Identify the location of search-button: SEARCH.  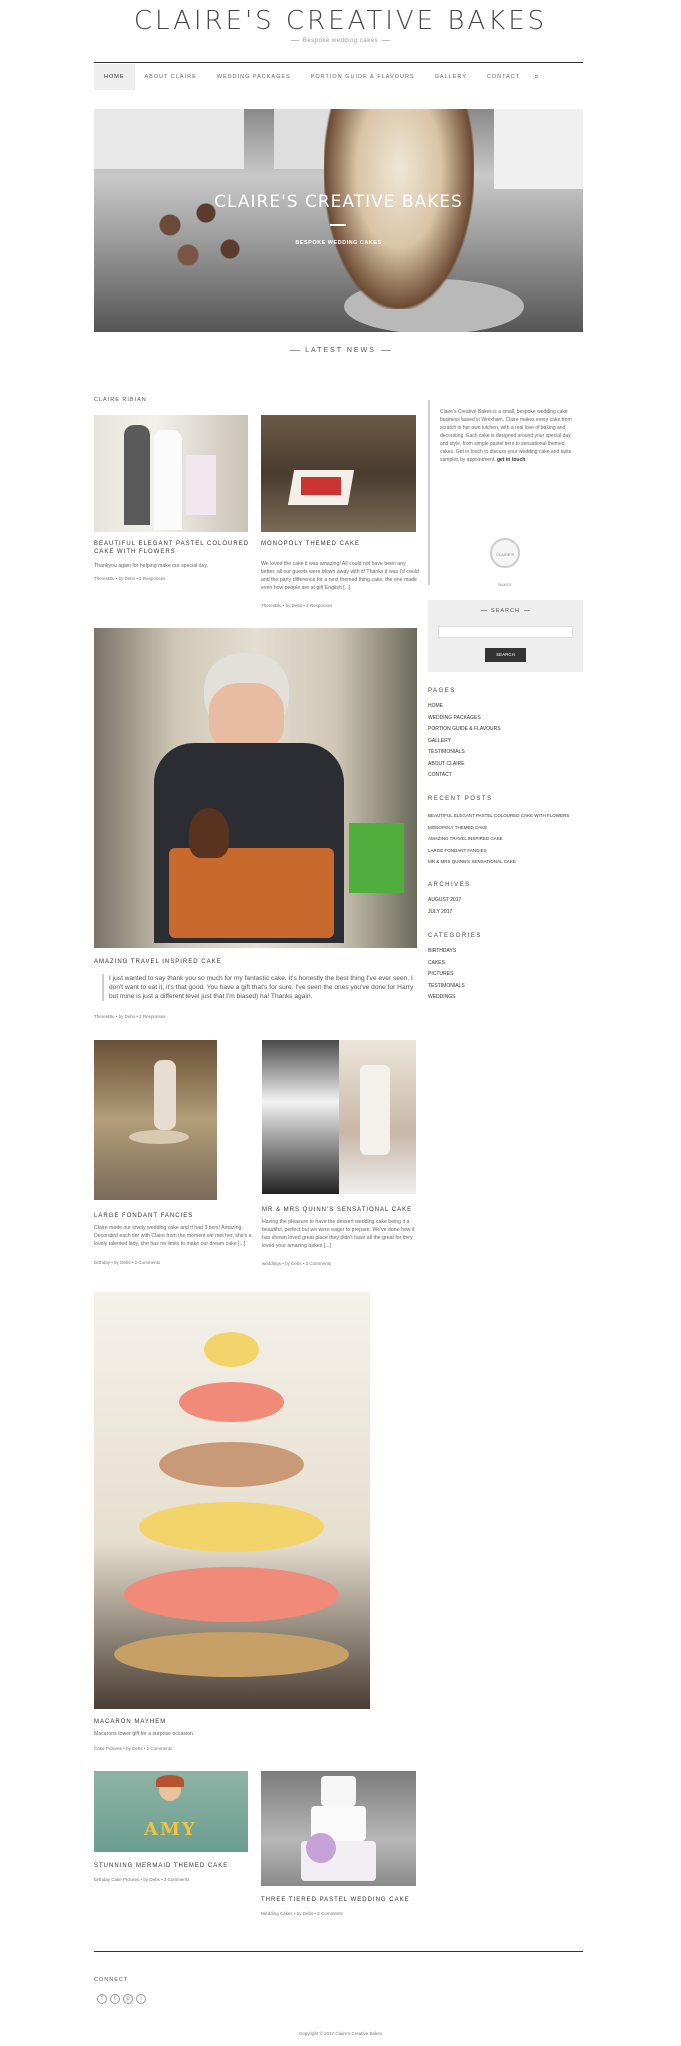
(505, 655).